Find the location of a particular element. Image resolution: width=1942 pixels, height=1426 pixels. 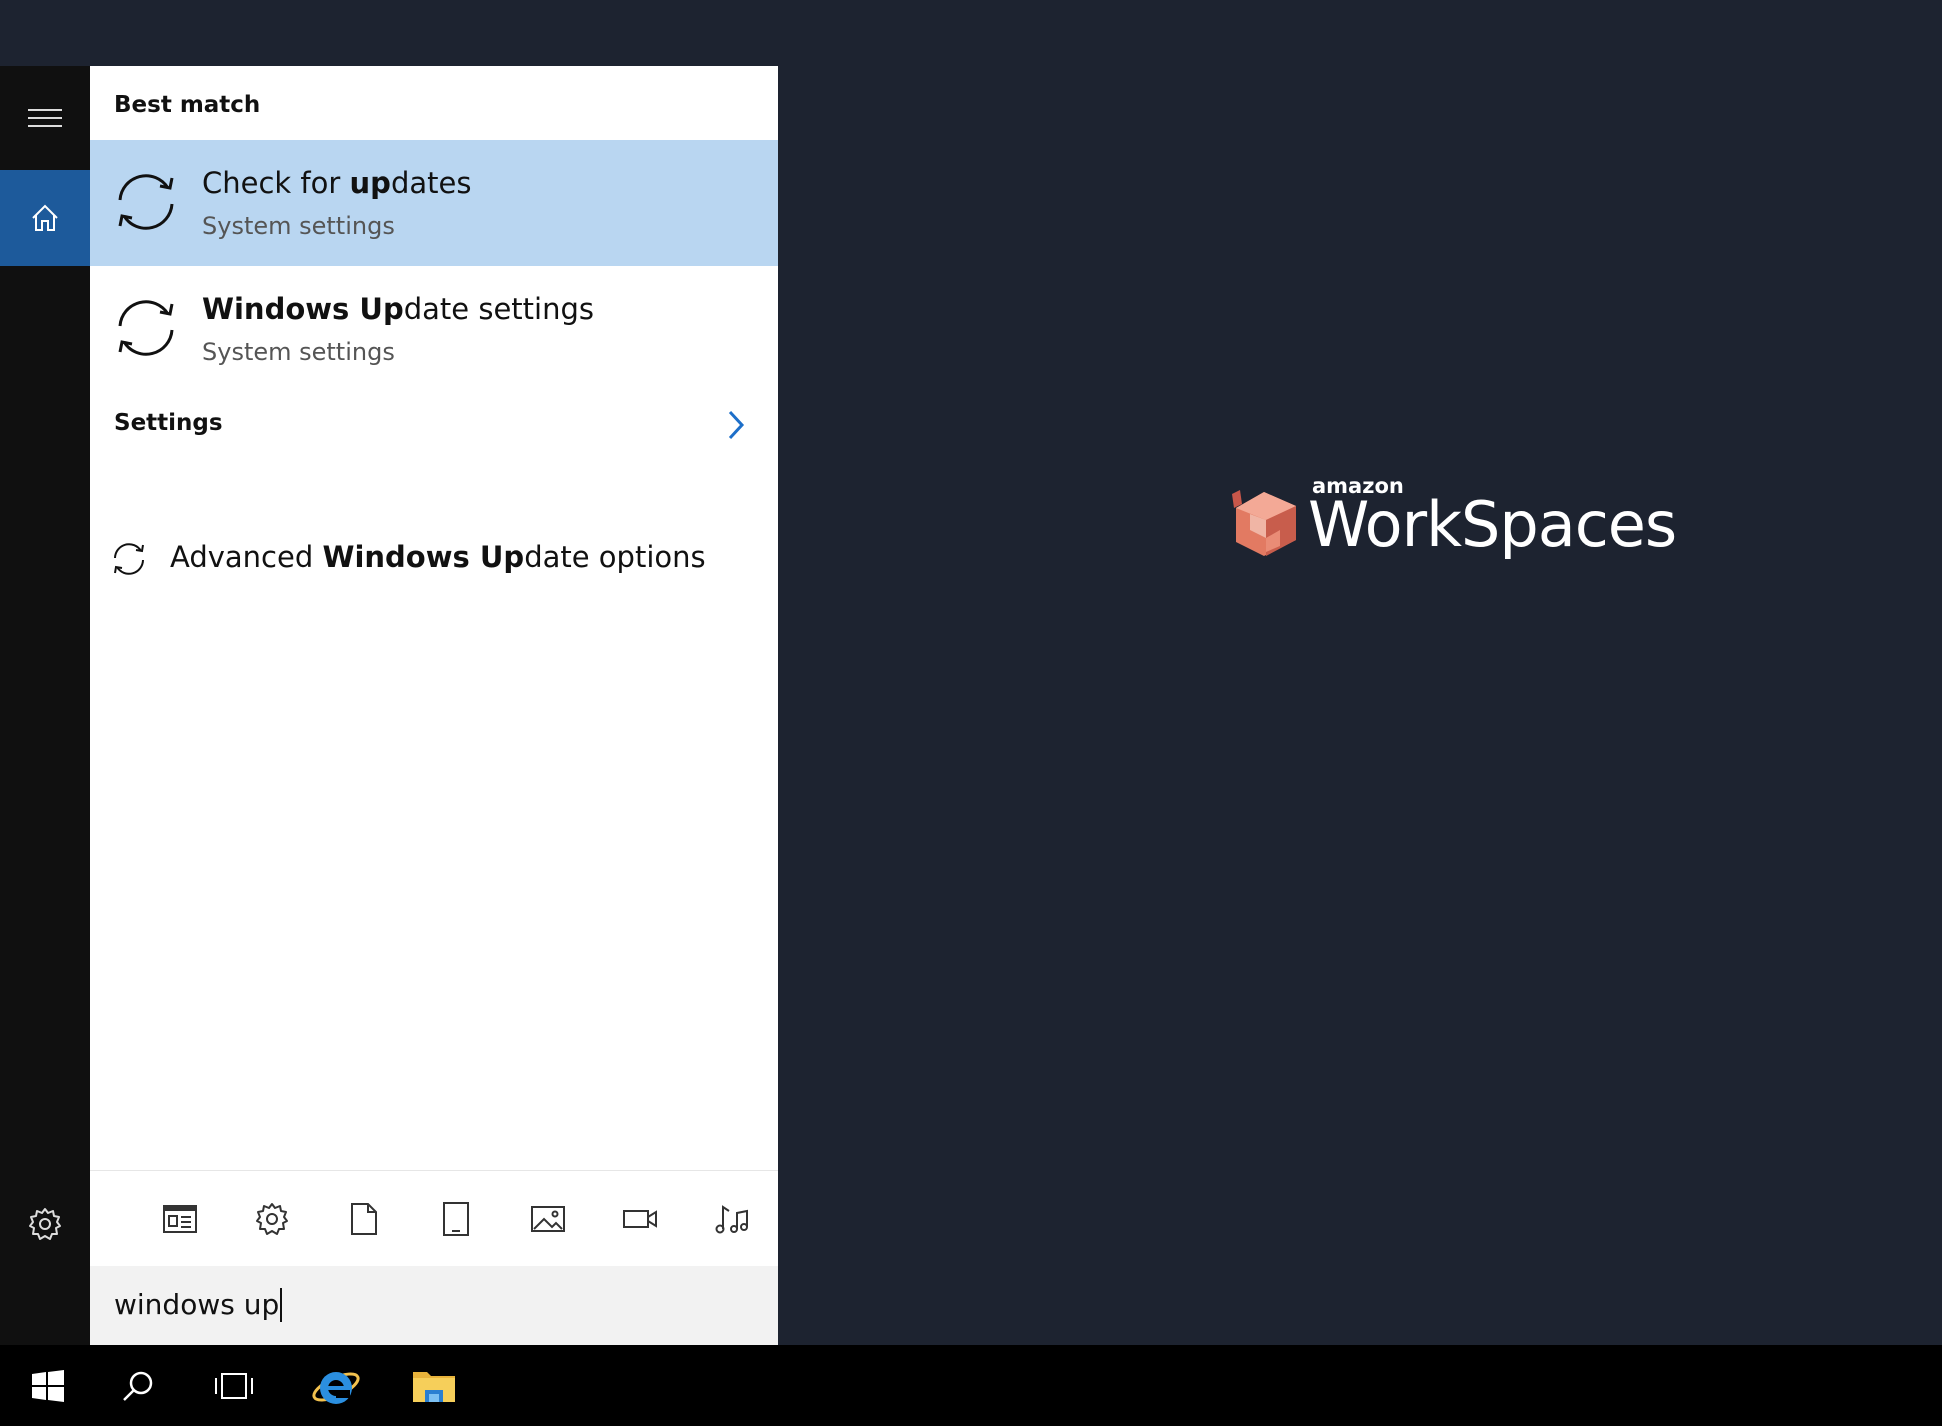

tablet-filter-icon is located at coordinates (456, 1219).